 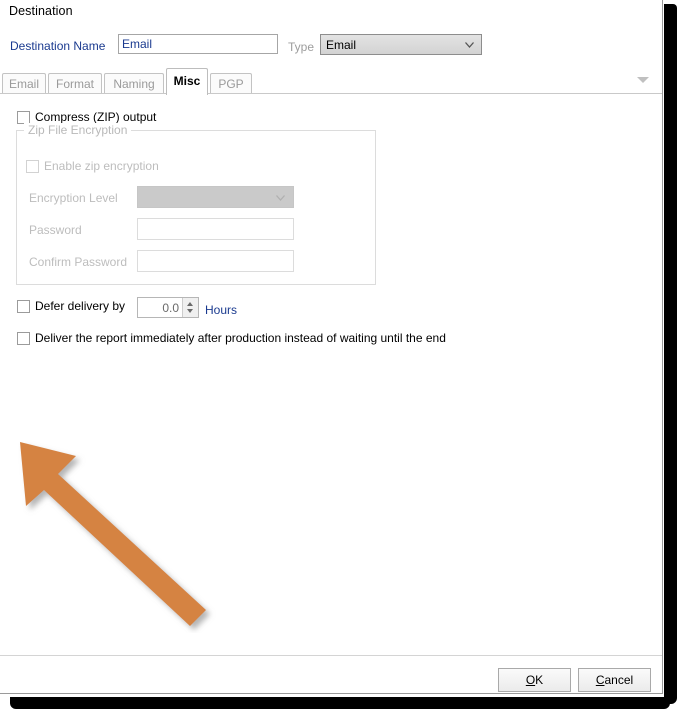 What do you see at coordinates (78, 262) in the screenshot?
I see `confirm-password-label: Confirm Password` at bounding box center [78, 262].